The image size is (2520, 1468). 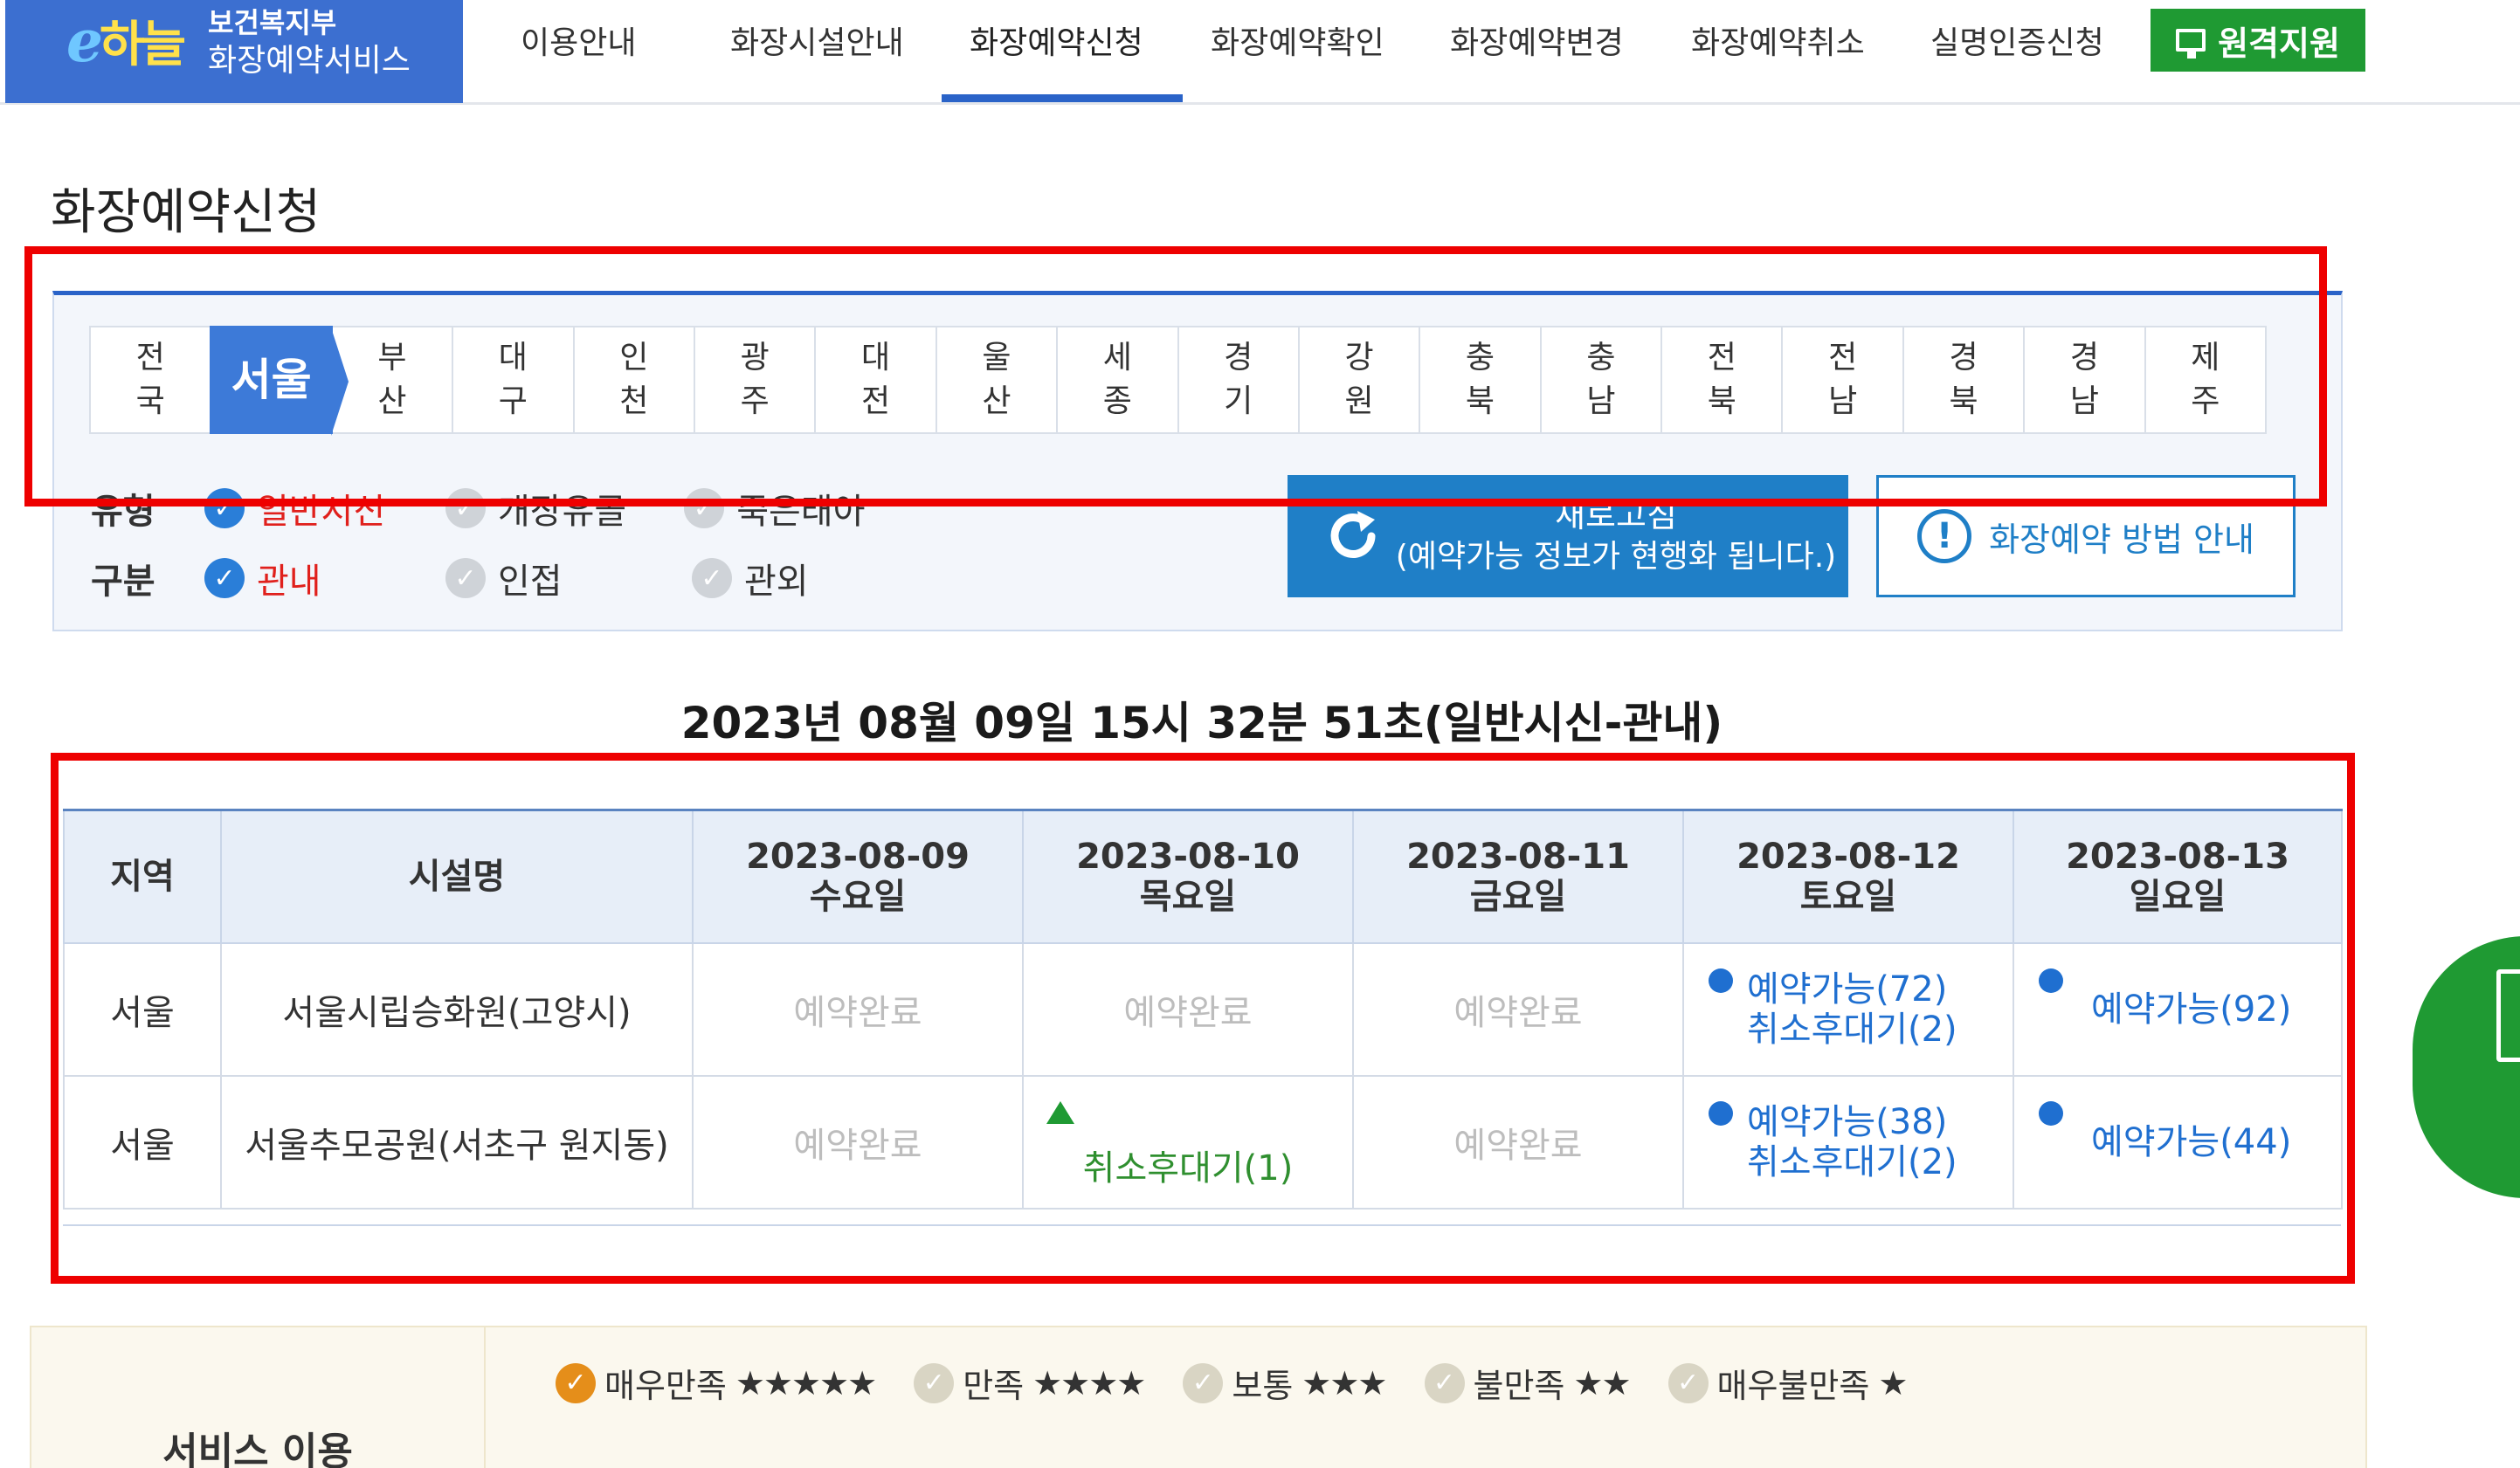 I want to click on nav-reservation-cancel: 화장예약취소, so click(x=1778, y=40).